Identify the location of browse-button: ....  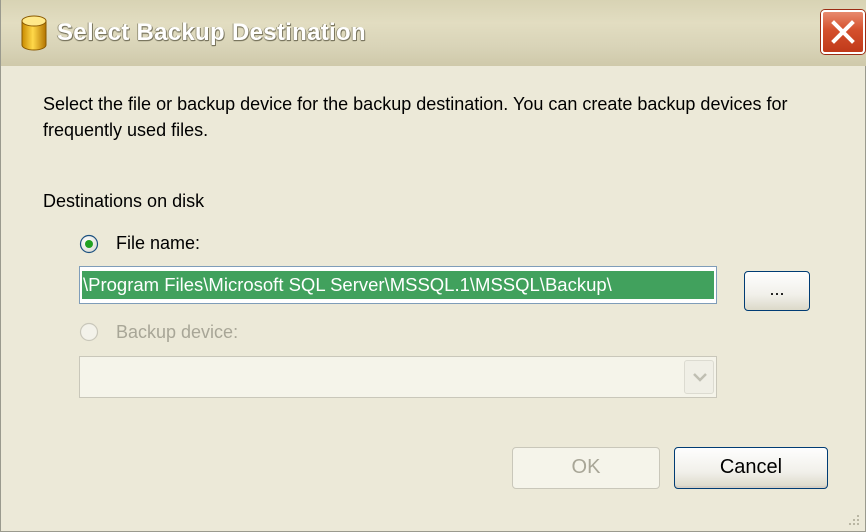
(777, 291).